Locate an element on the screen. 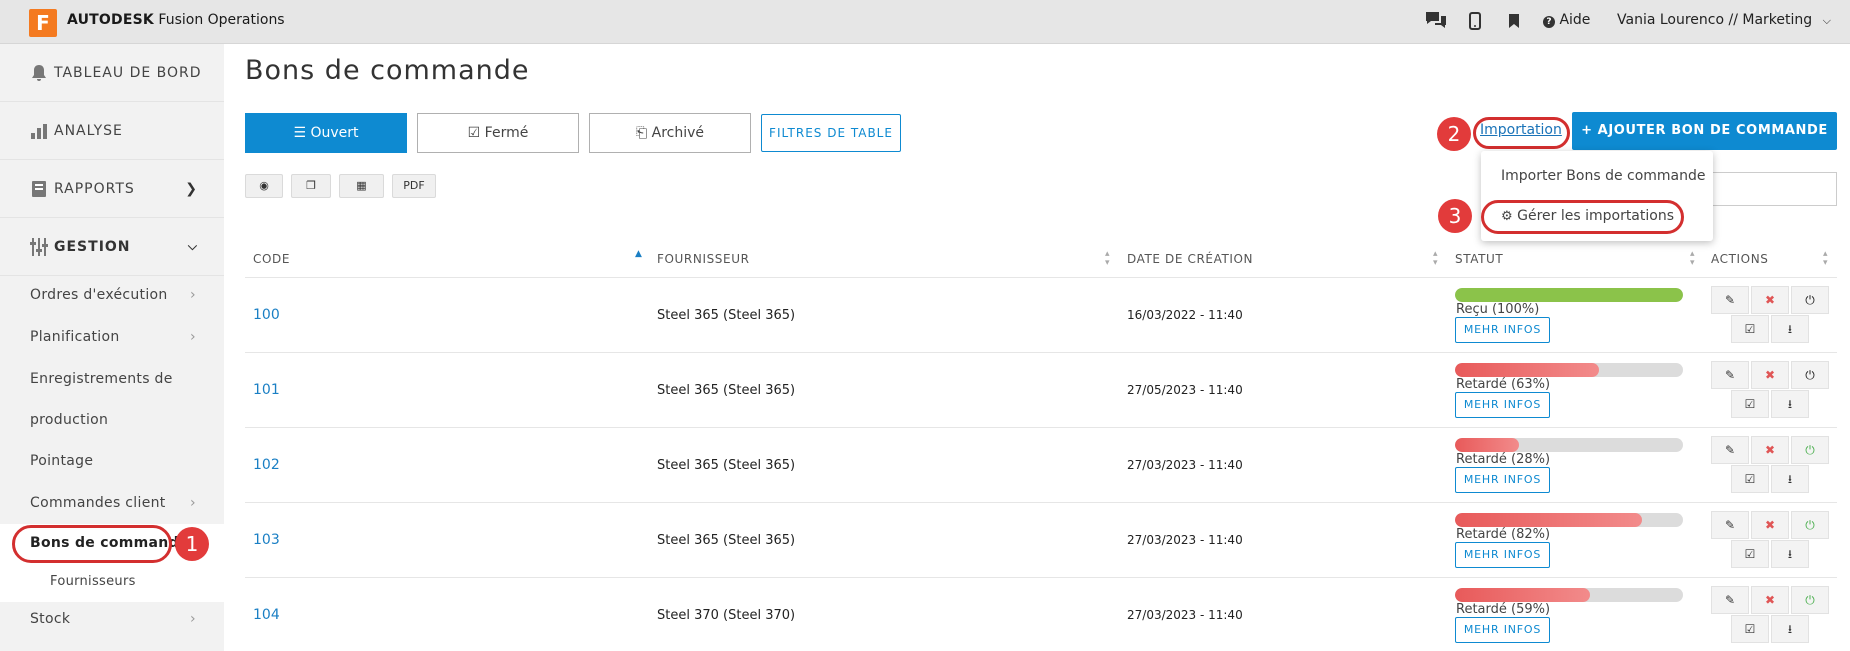  supplier-cell: Steel 365 (Steel 365) is located at coordinates (726, 465).